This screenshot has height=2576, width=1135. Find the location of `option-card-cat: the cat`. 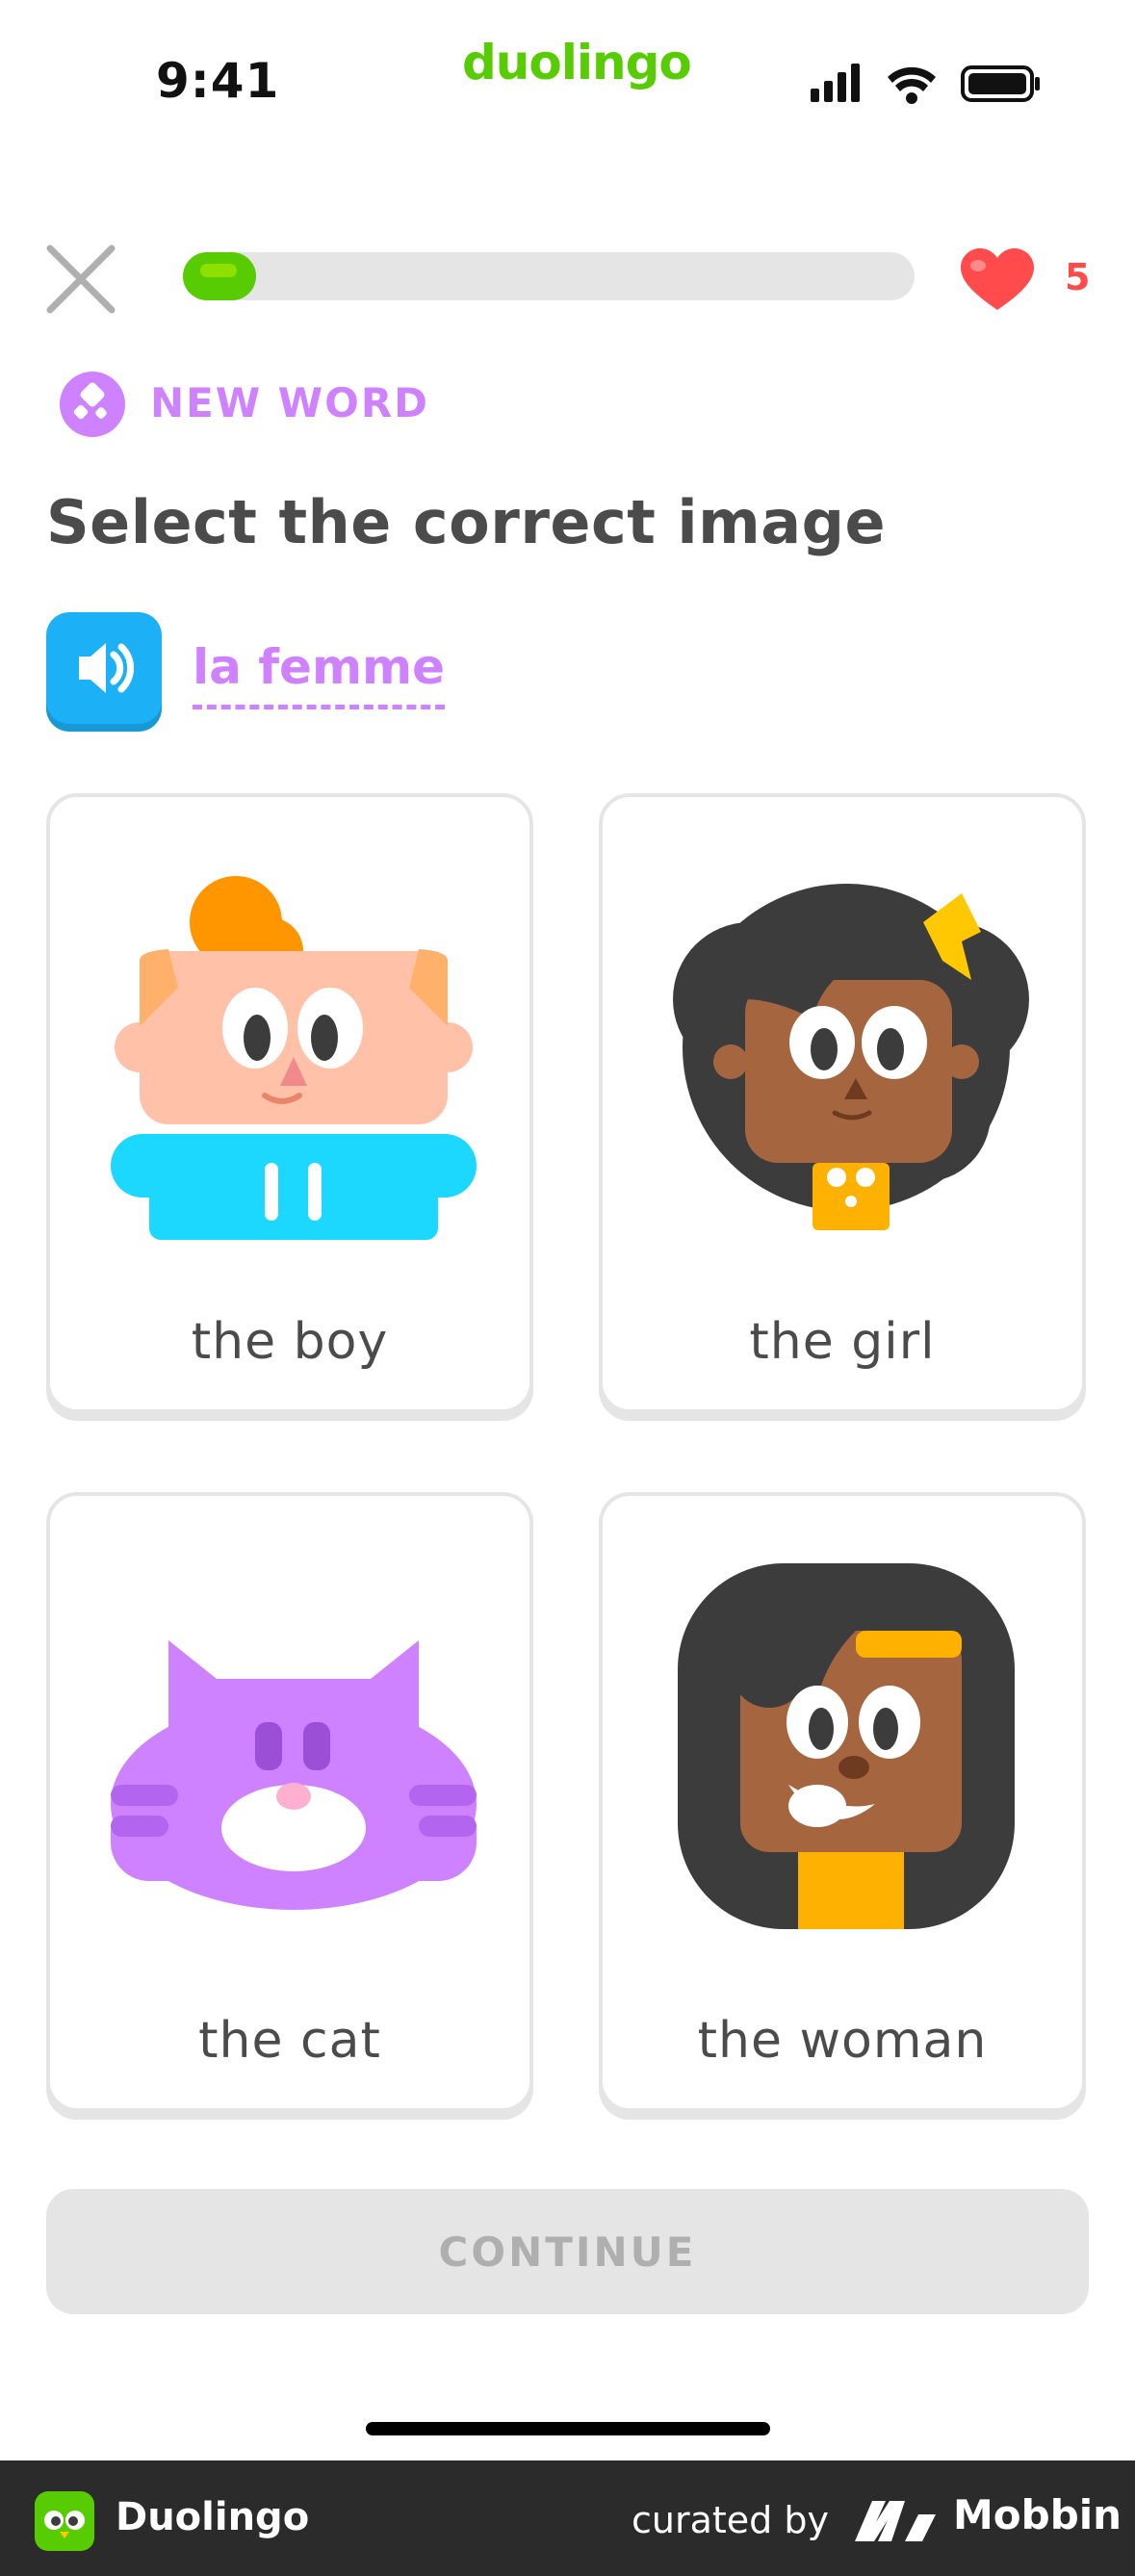

option-card-cat: the cat is located at coordinates (289, 1802).